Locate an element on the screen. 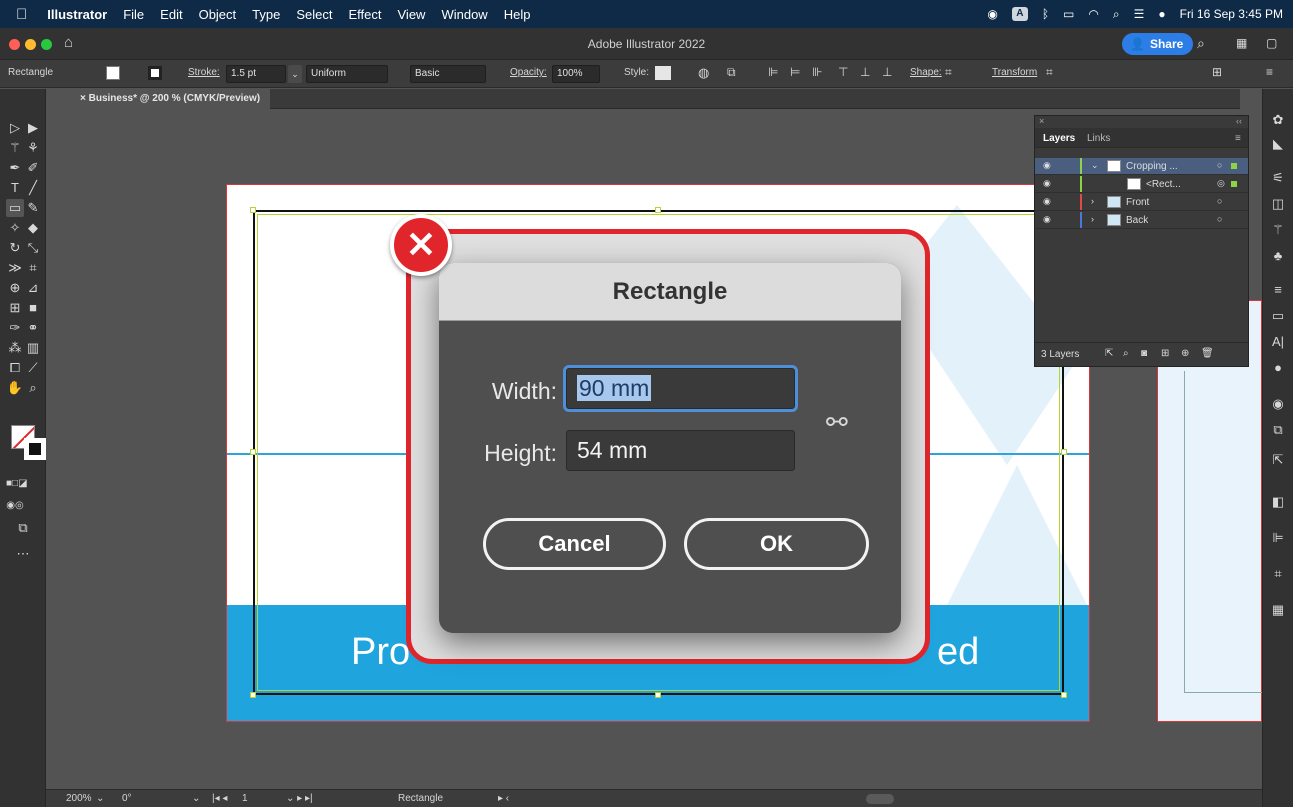  slice-tool-icon: ⟋ is located at coordinates (33, 368).